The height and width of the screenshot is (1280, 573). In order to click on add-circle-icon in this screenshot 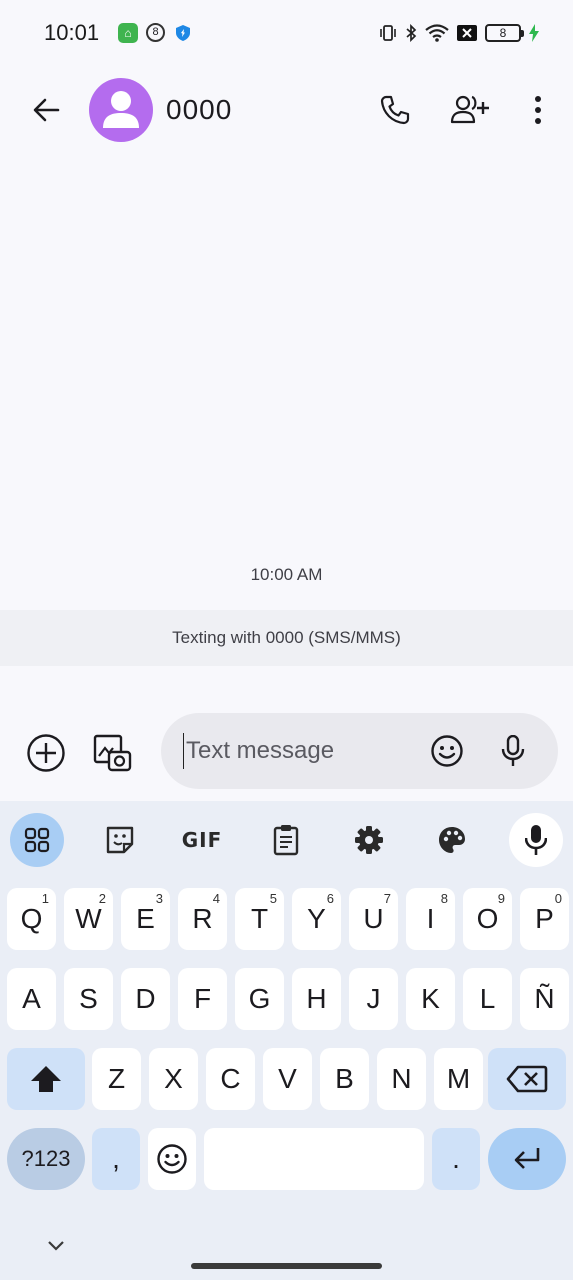, I will do `click(46, 753)`.